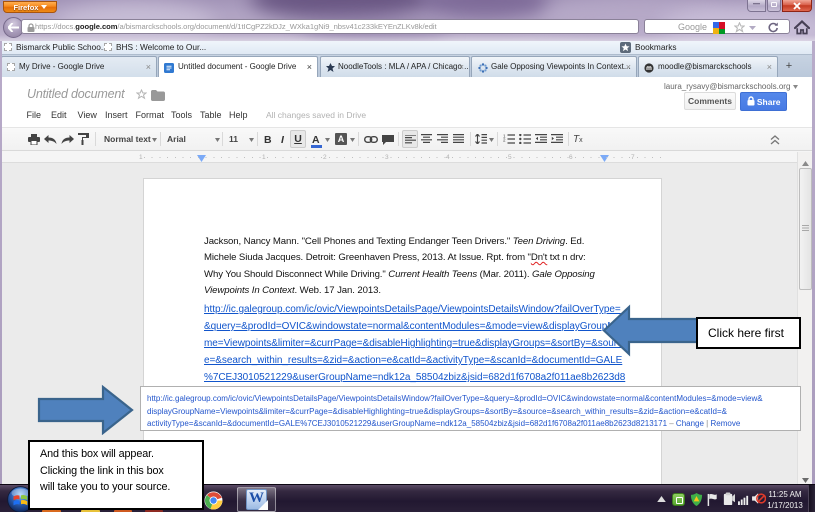  What do you see at coordinates (504, 139) in the screenshot?
I see `svg-text: 2` at bounding box center [504, 139].